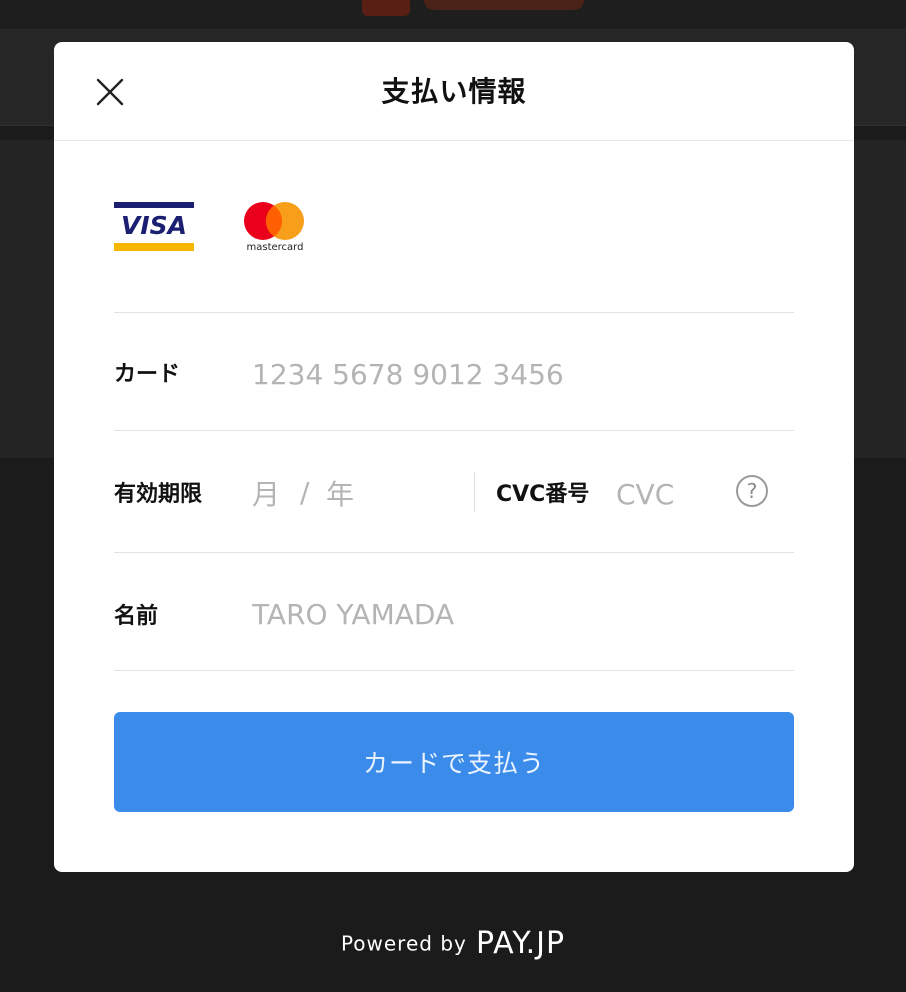 This screenshot has width=906, height=992. What do you see at coordinates (474, 492) in the screenshot?
I see `field-separator` at bounding box center [474, 492].